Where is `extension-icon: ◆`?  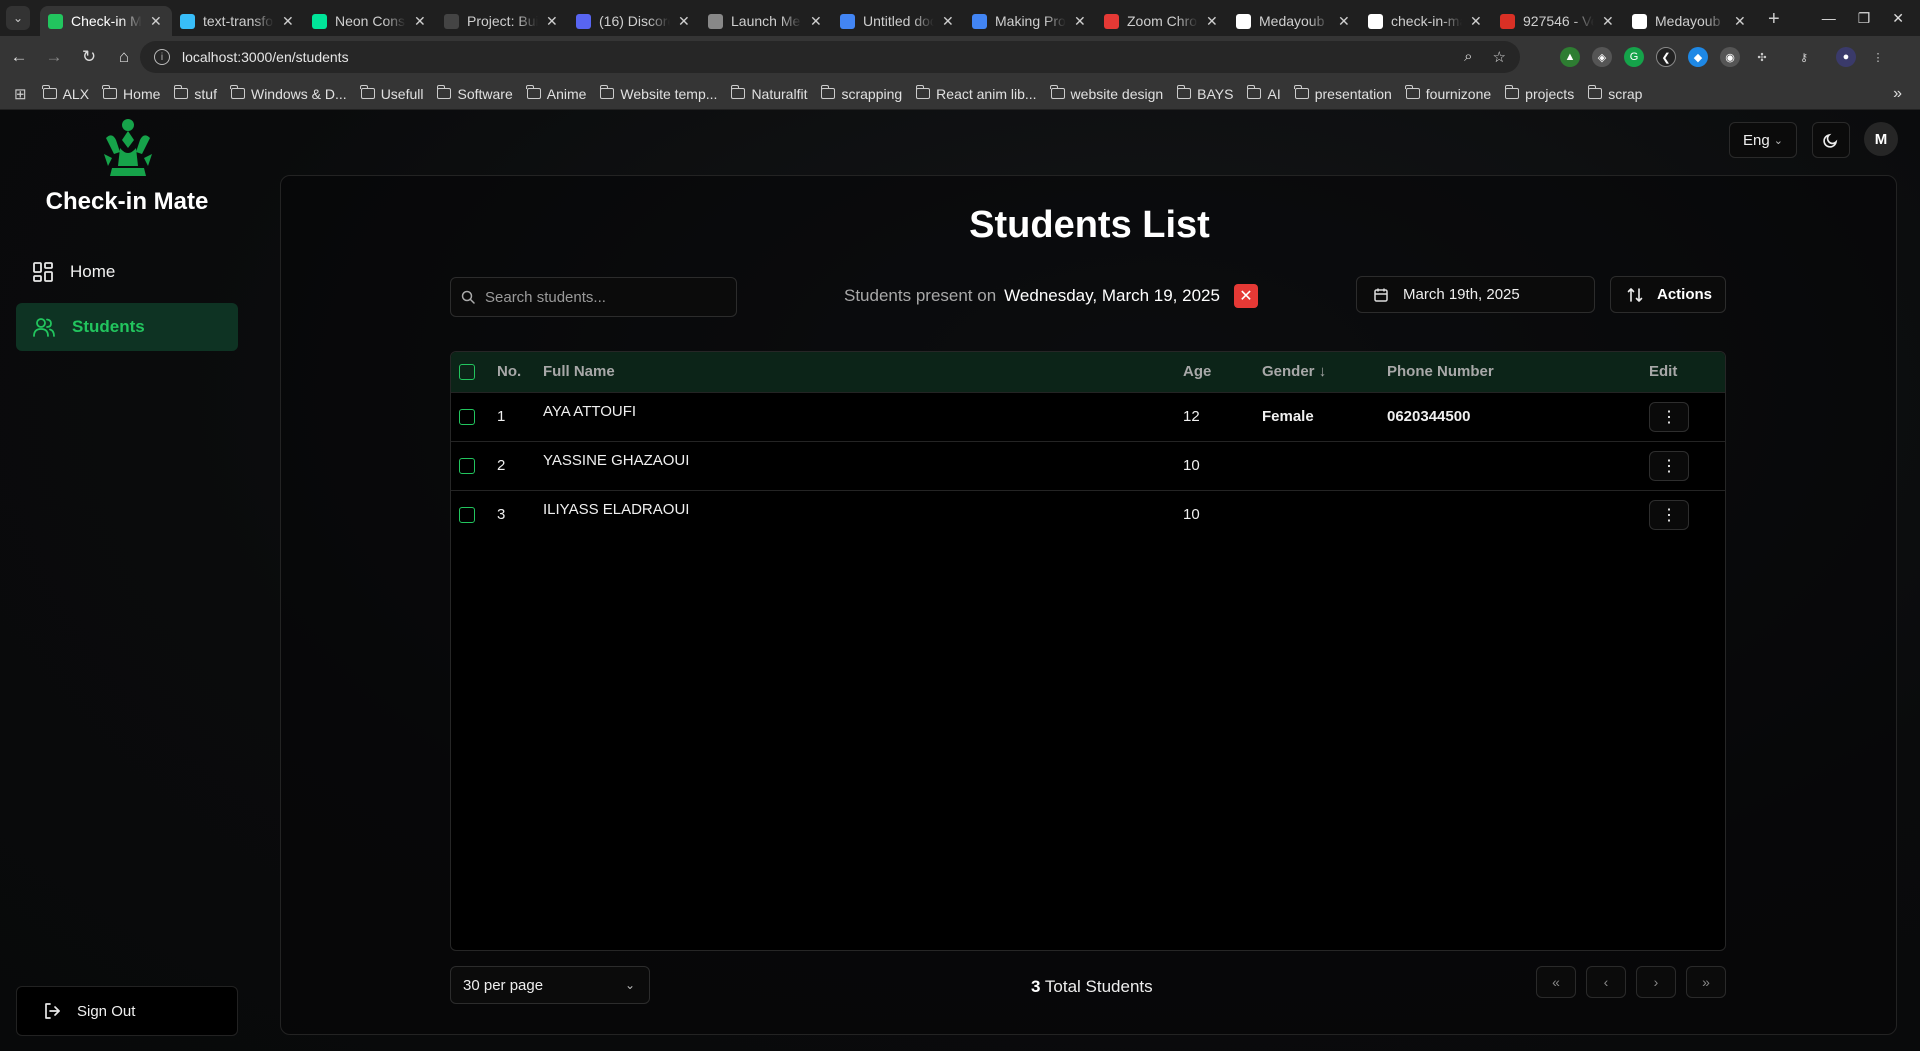 extension-icon: ◆ is located at coordinates (1698, 57).